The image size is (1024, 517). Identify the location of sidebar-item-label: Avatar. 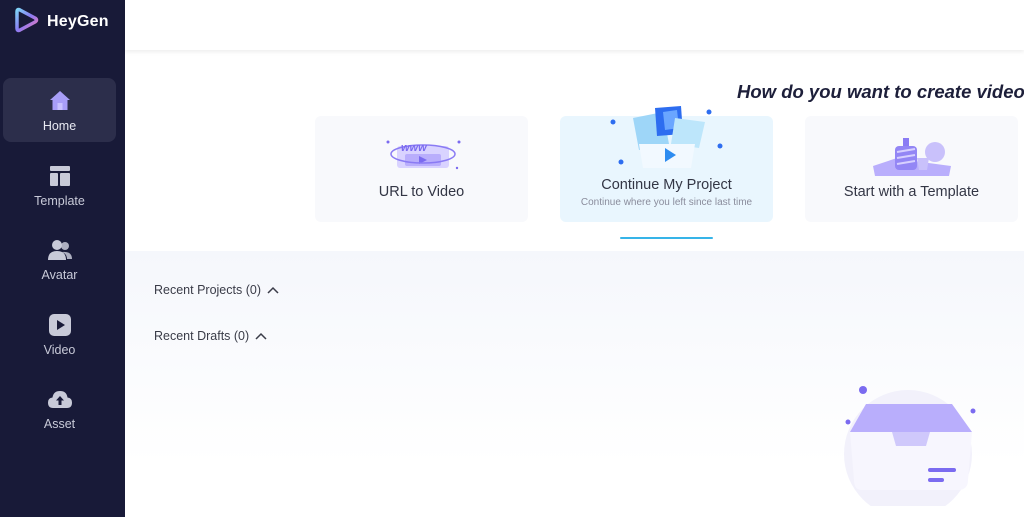
(59, 274).